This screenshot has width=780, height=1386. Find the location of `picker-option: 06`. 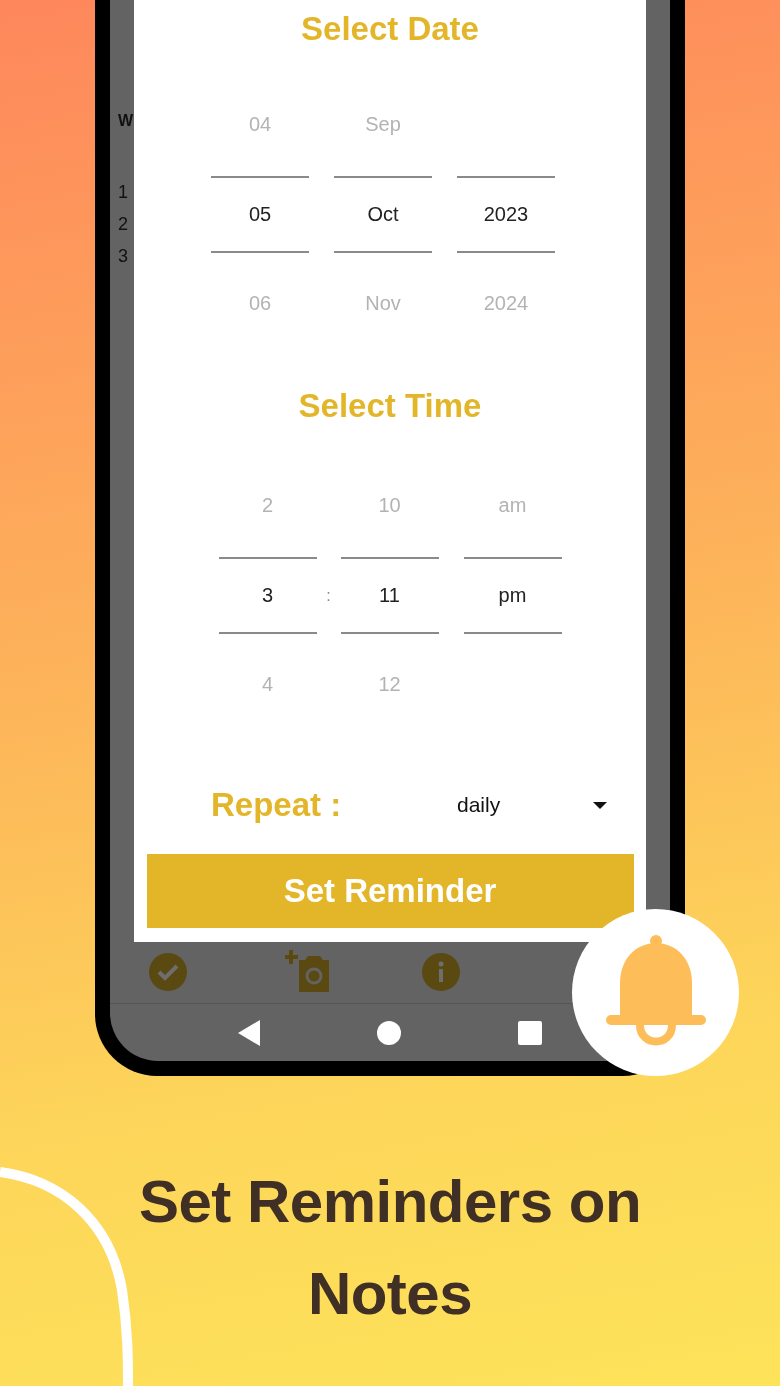

picker-option: 06 is located at coordinates (260, 303).